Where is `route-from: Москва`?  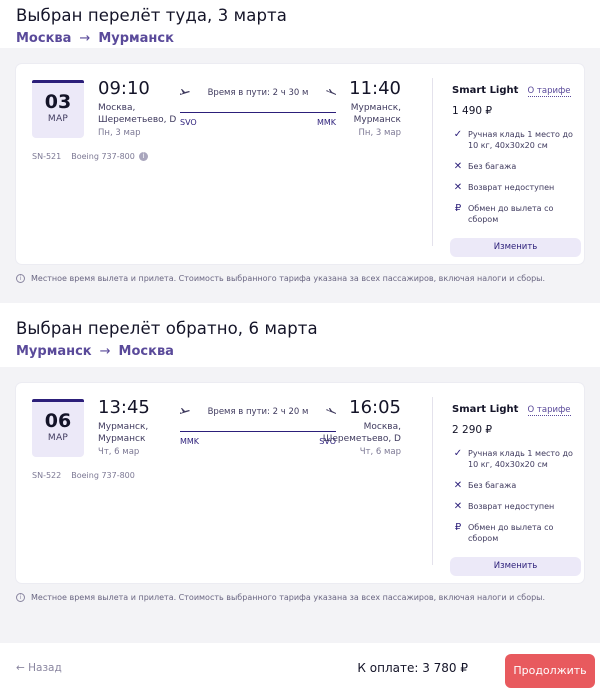 route-from: Москва is located at coordinates (44, 38).